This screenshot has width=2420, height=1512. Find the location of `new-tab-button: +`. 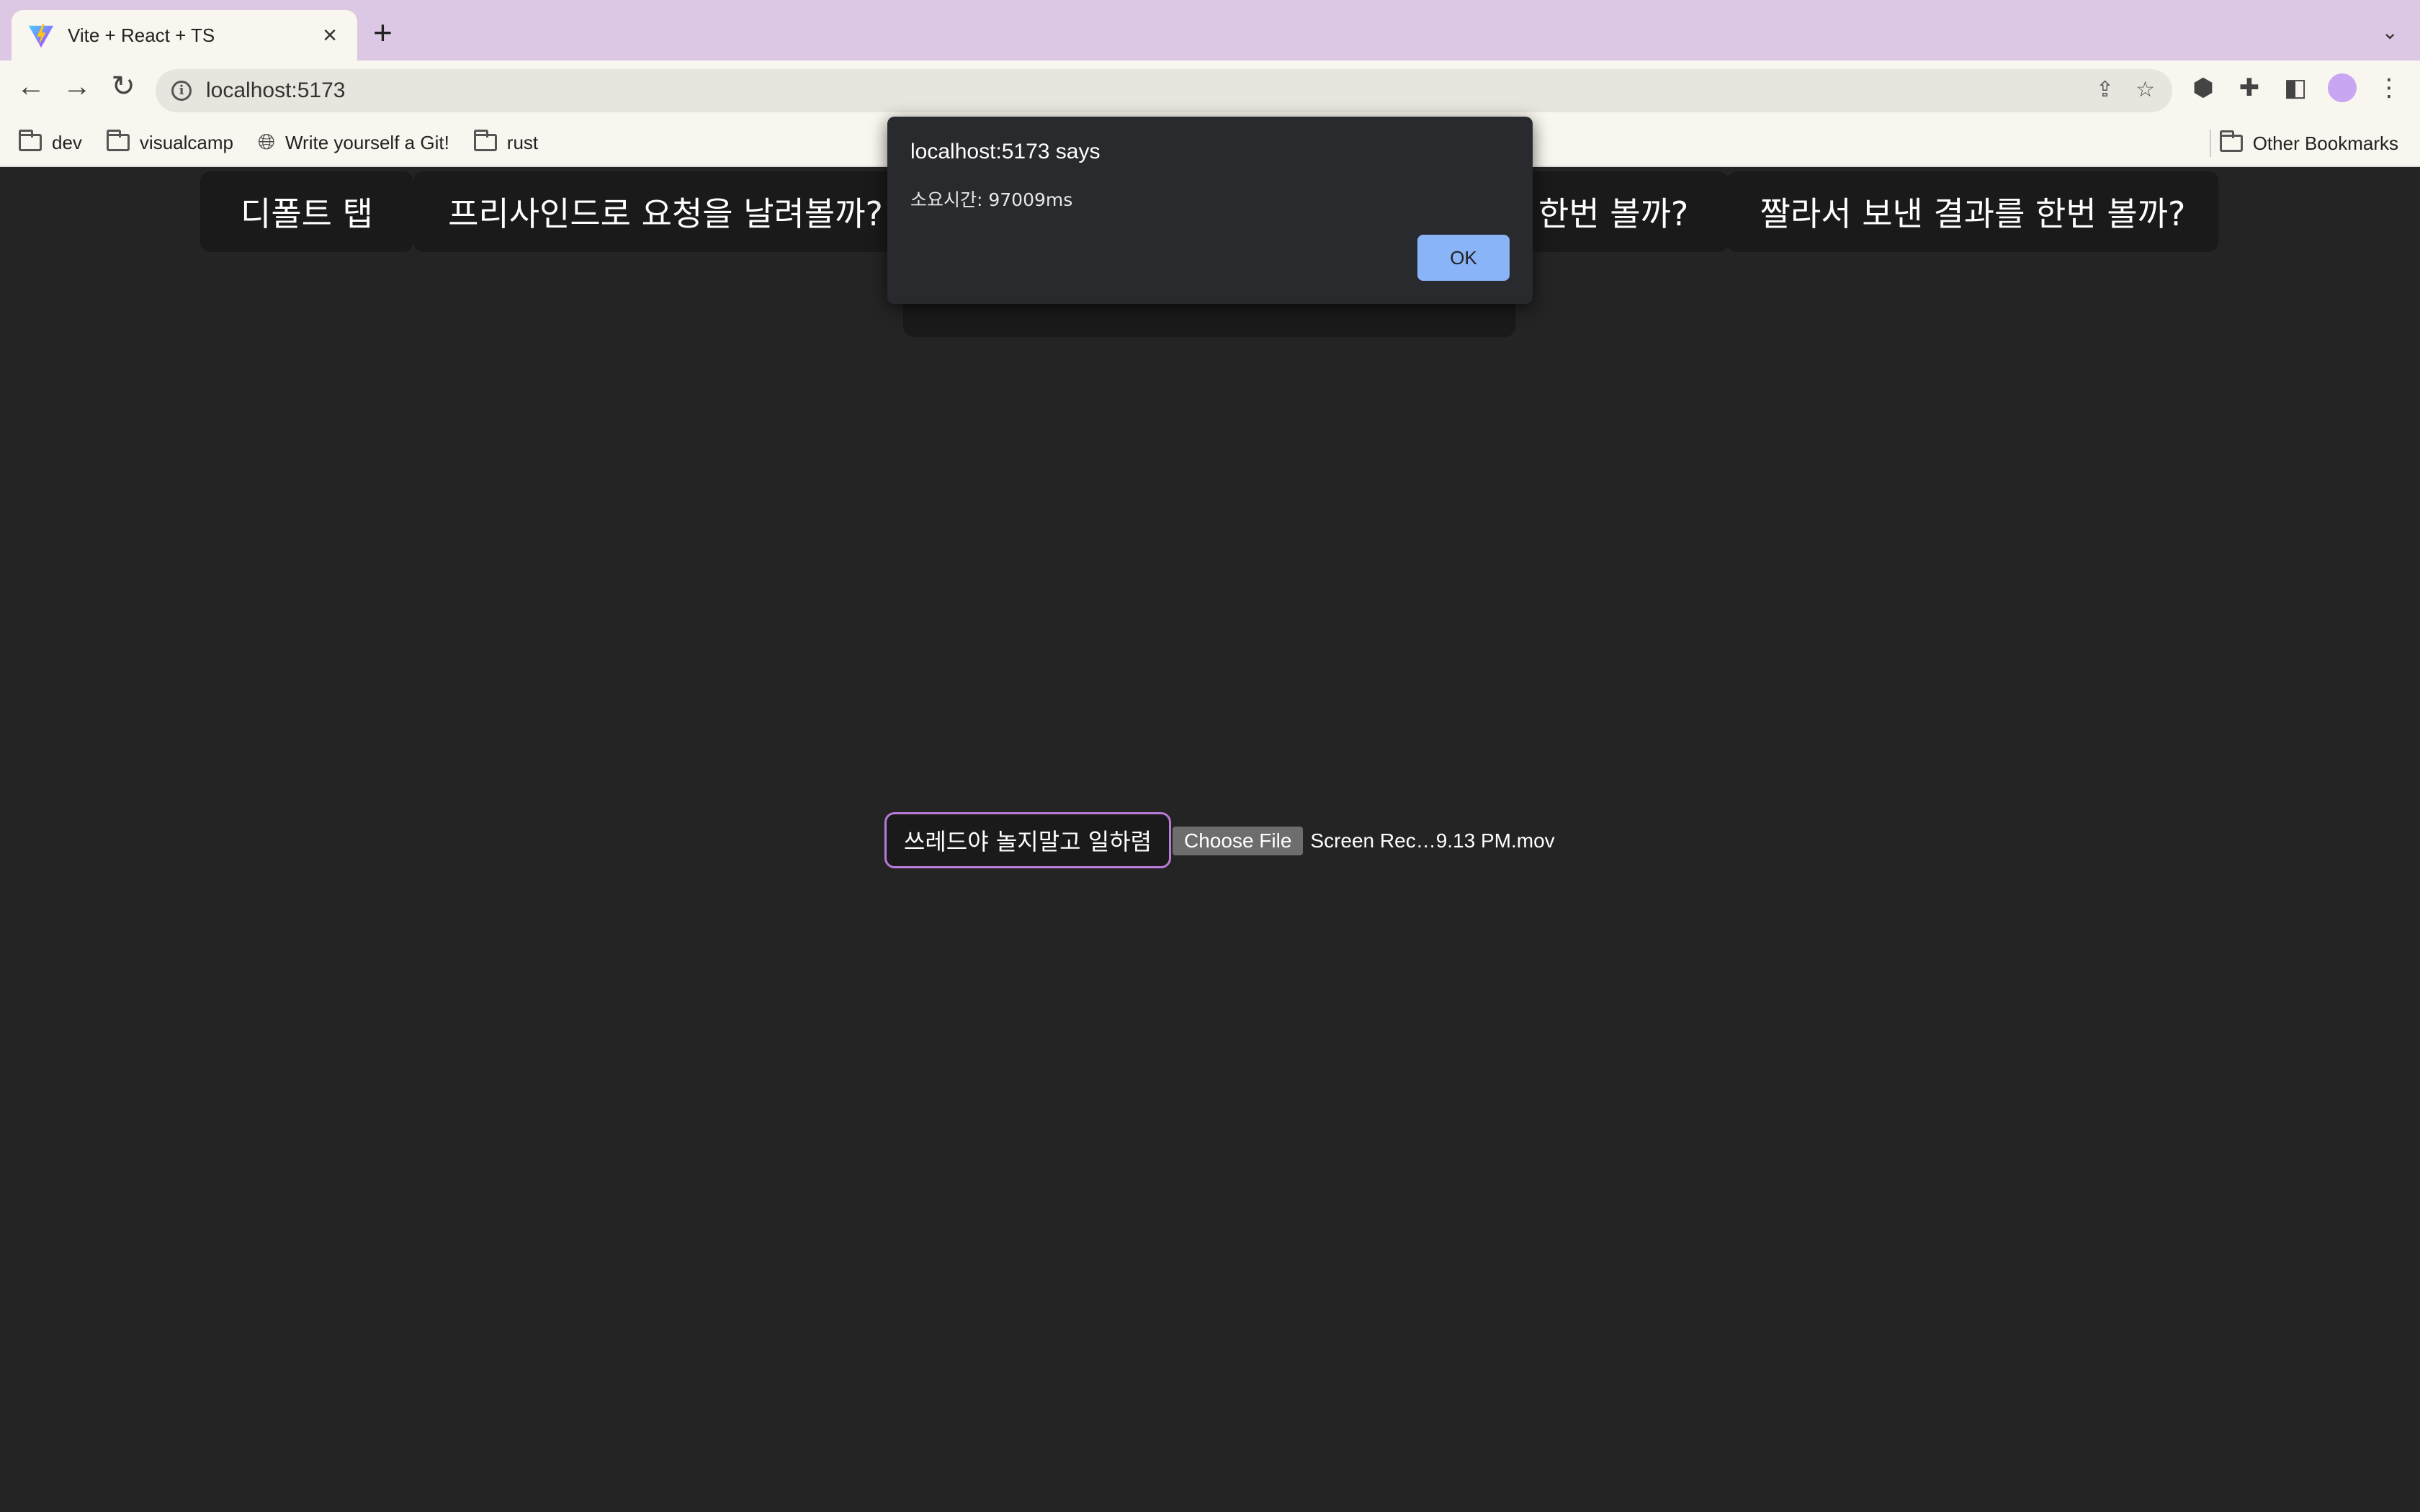

new-tab-button: + is located at coordinates (383, 32).